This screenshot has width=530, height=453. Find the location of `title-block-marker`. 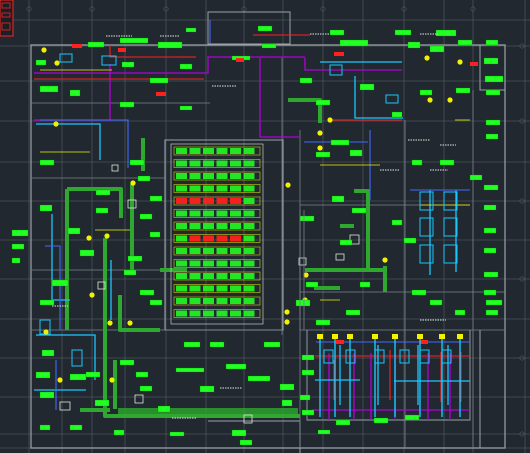

title-block-marker is located at coordinates (7, 18).